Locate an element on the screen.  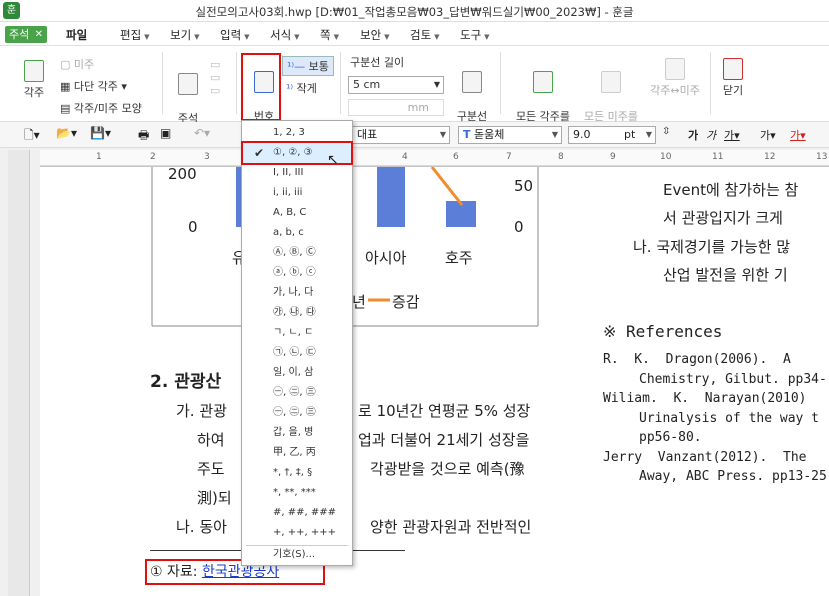
unit-label: mm is located at coordinates (418, 107).